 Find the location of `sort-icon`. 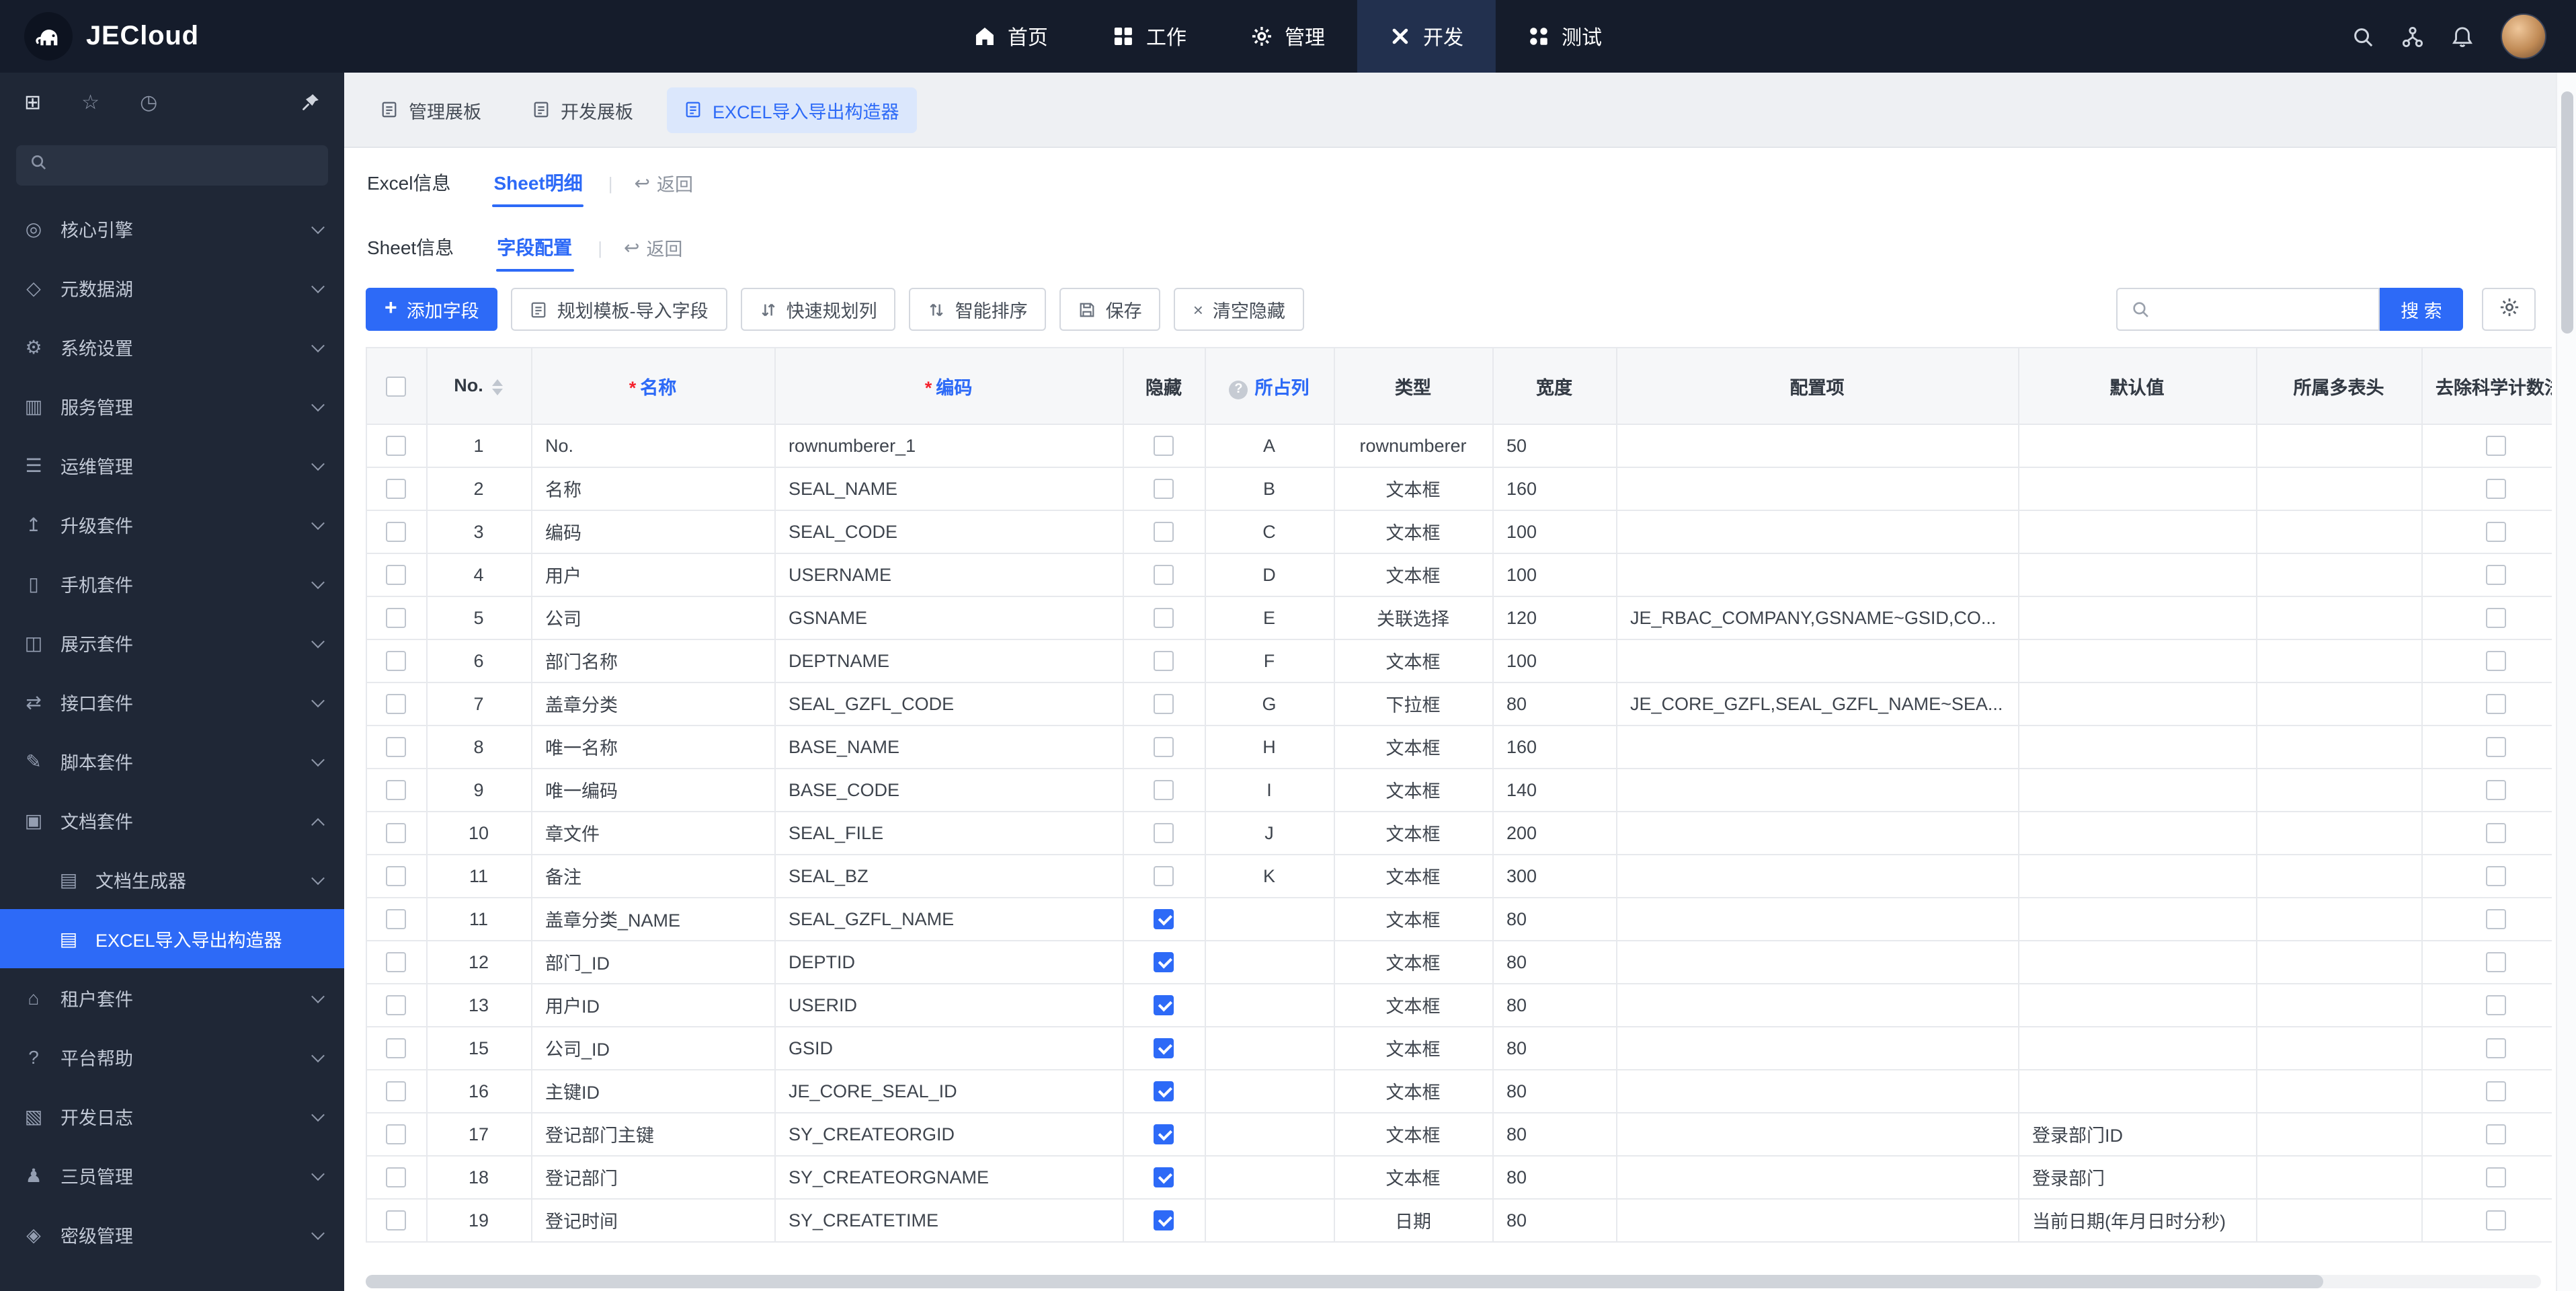

sort-icon is located at coordinates (498, 387).